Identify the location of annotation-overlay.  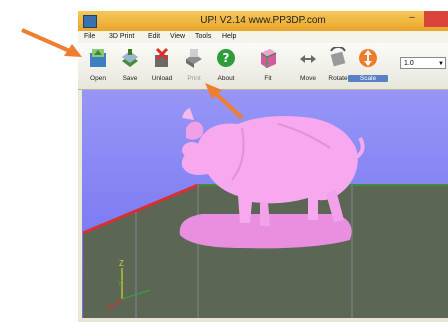
(132, 74).